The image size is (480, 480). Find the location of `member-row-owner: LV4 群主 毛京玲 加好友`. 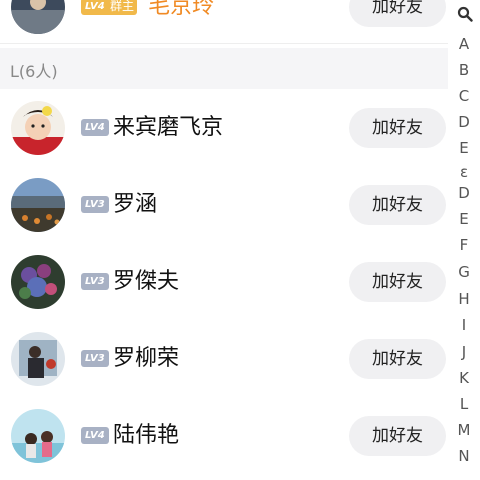

member-row-owner: LV4 群主 毛京玲 加好友 is located at coordinates (224, 22).